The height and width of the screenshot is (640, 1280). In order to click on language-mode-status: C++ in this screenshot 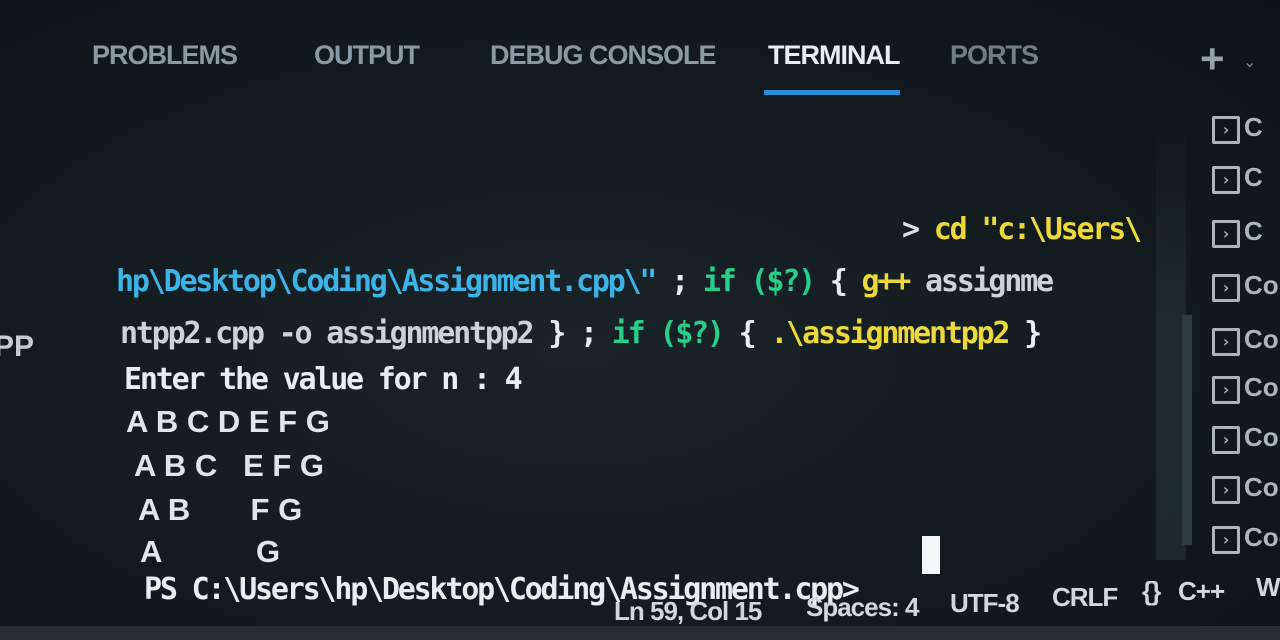, I will do `click(1201, 591)`.